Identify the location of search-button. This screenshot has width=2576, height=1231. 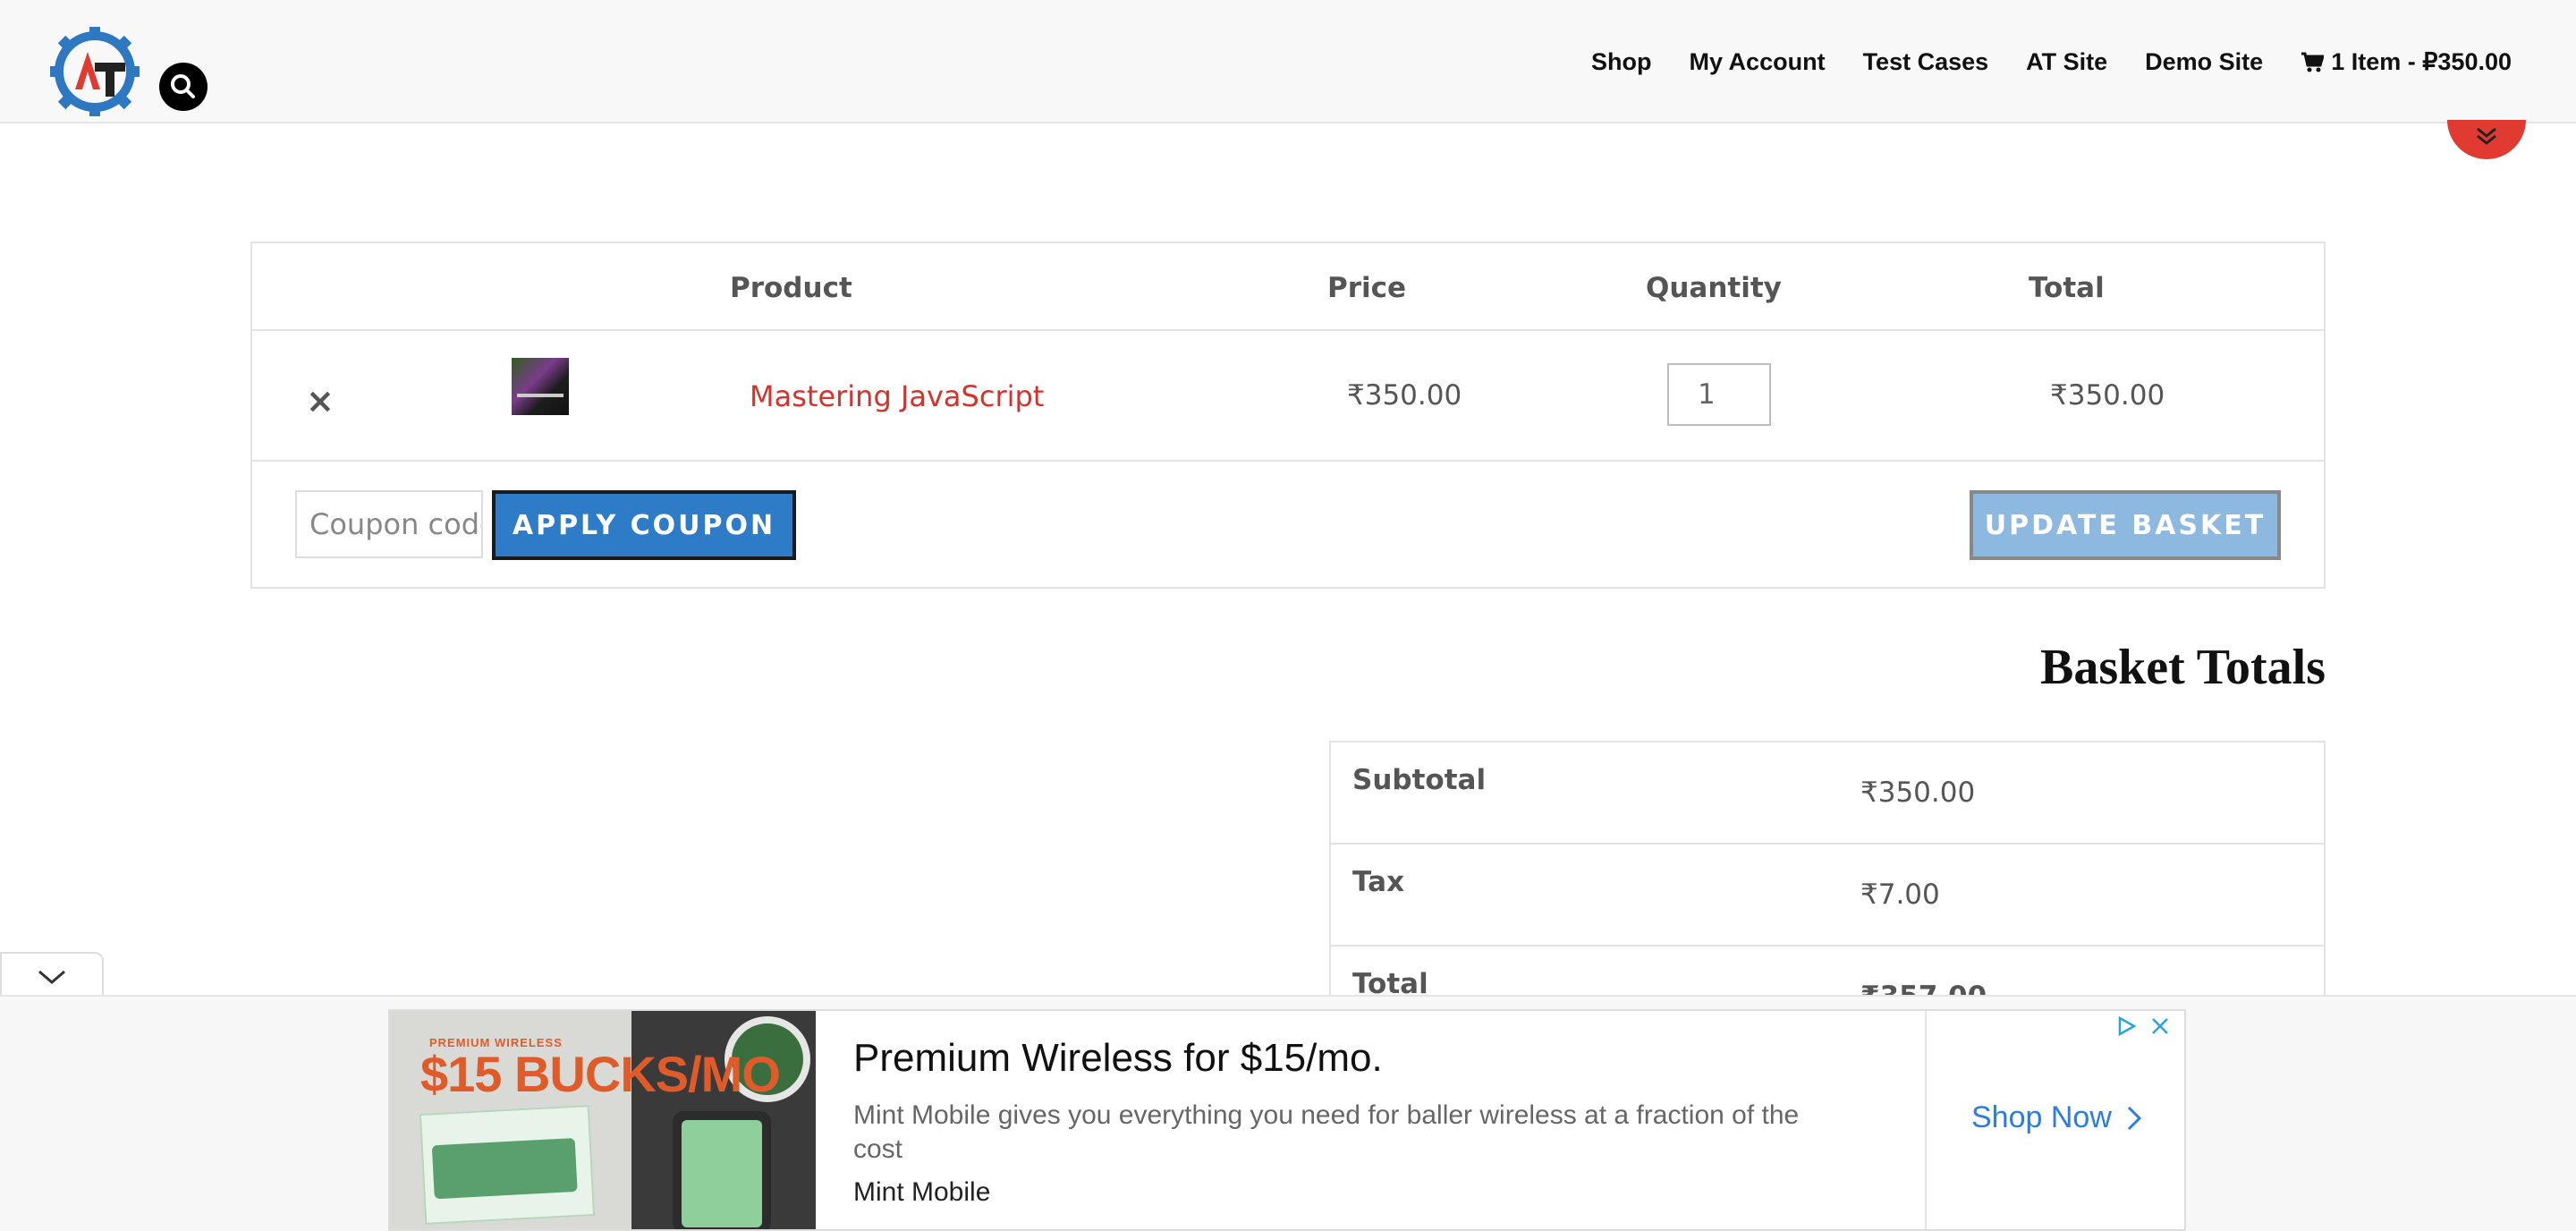
(183, 87).